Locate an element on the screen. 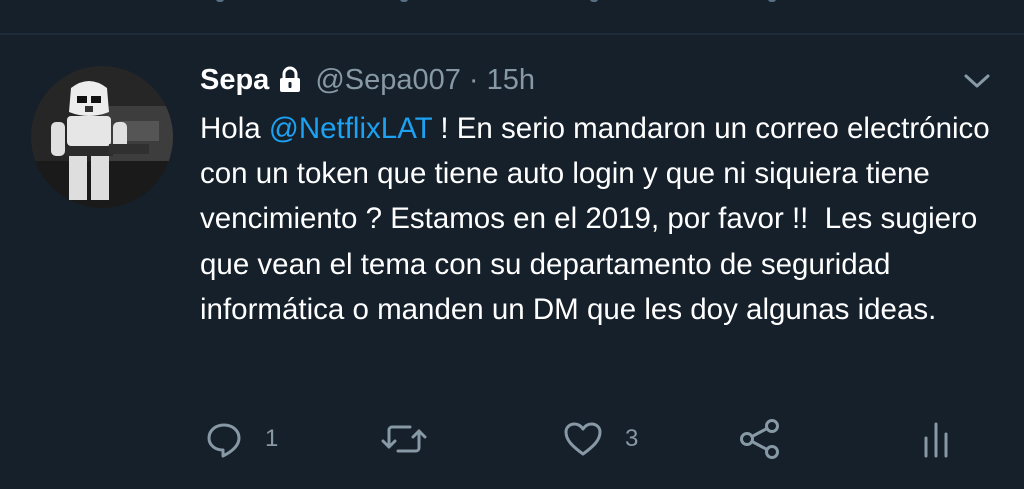 This screenshot has height=489, width=1024. analytics-button is located at coordinates (937, 439).